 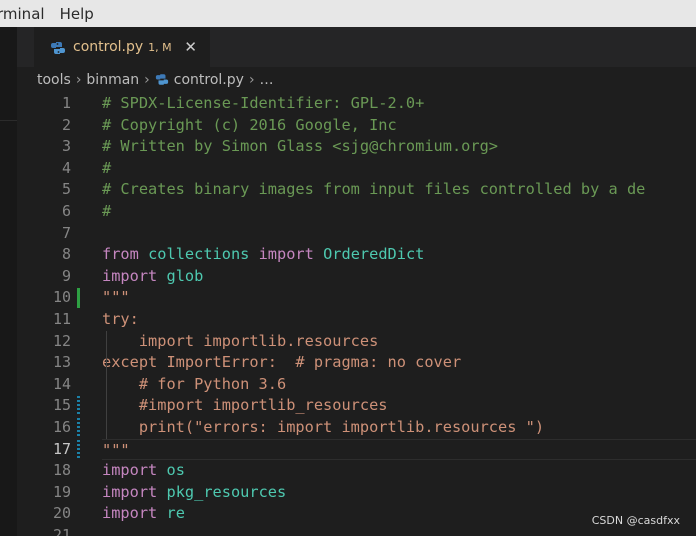 What do you see at coordinates (245, 405) in the screenshot?
I see `code-token: #import importlib_resources` at bounding box center [245, 405].